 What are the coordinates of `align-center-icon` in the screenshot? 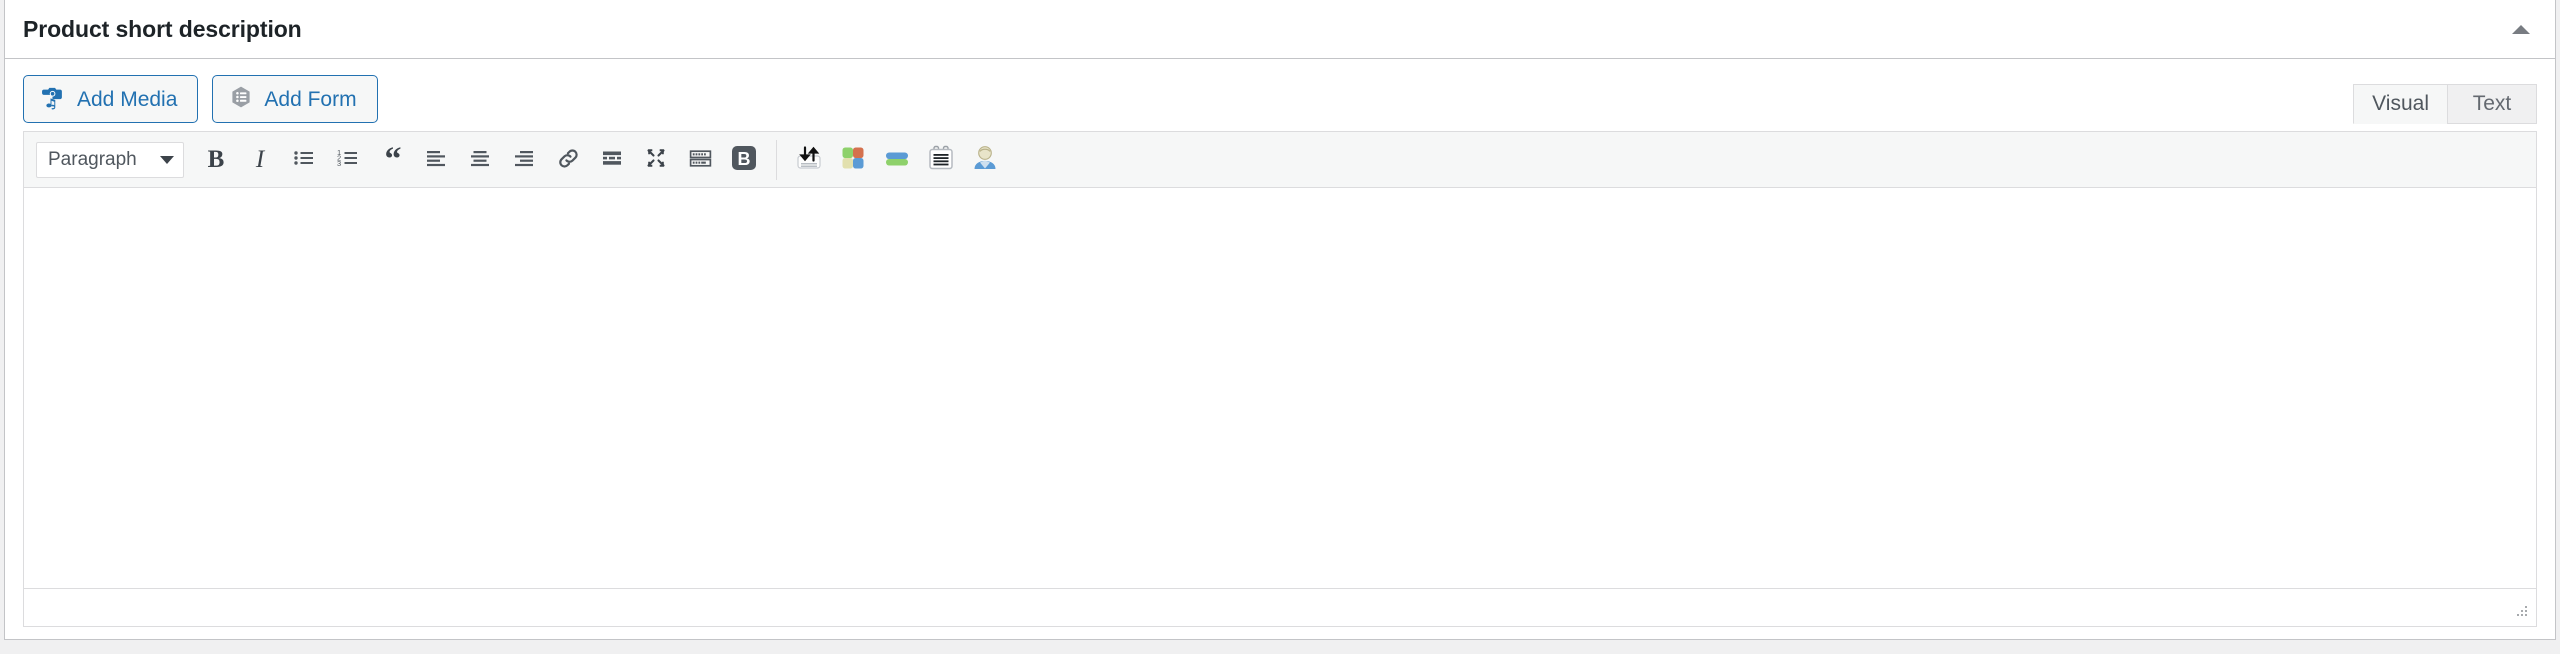 It's located at (480, 159).